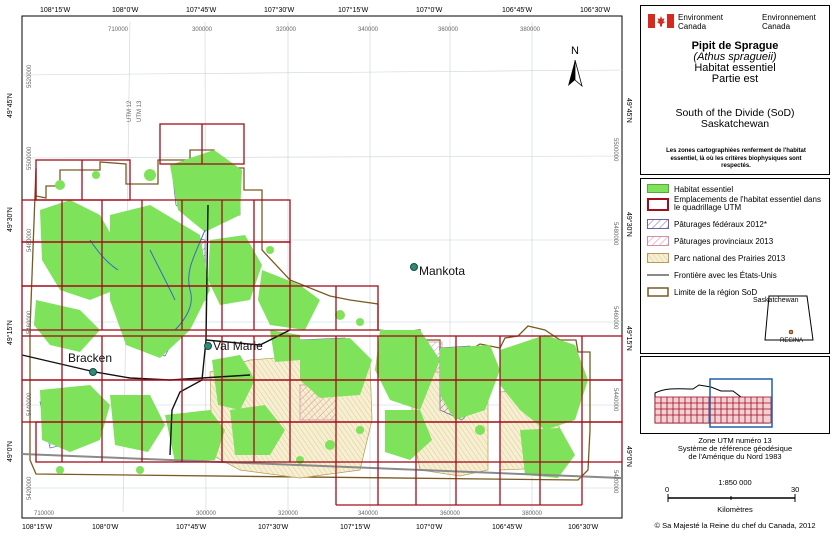  What do you see at coordinates (105, 527) in the screenshot?
I see `lon-bottom-2: 108°0'W` at bounding box center [105, 527].